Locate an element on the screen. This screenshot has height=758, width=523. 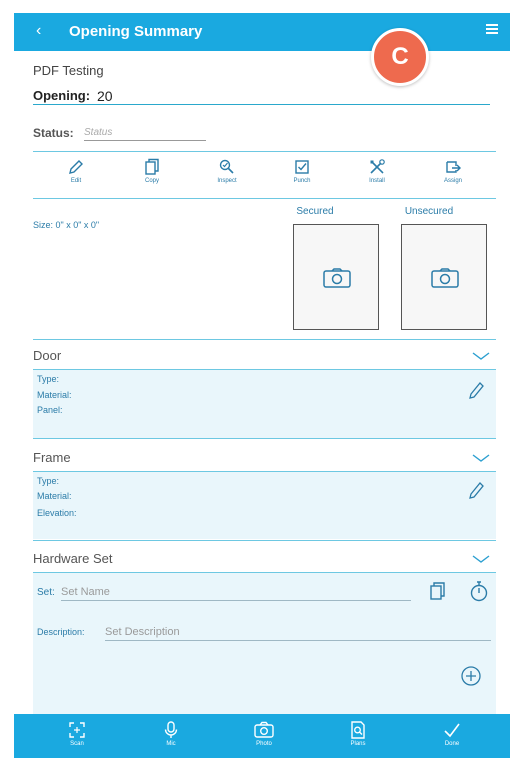
unsecured-label: Unsecured is located at coordinates (429, 211).